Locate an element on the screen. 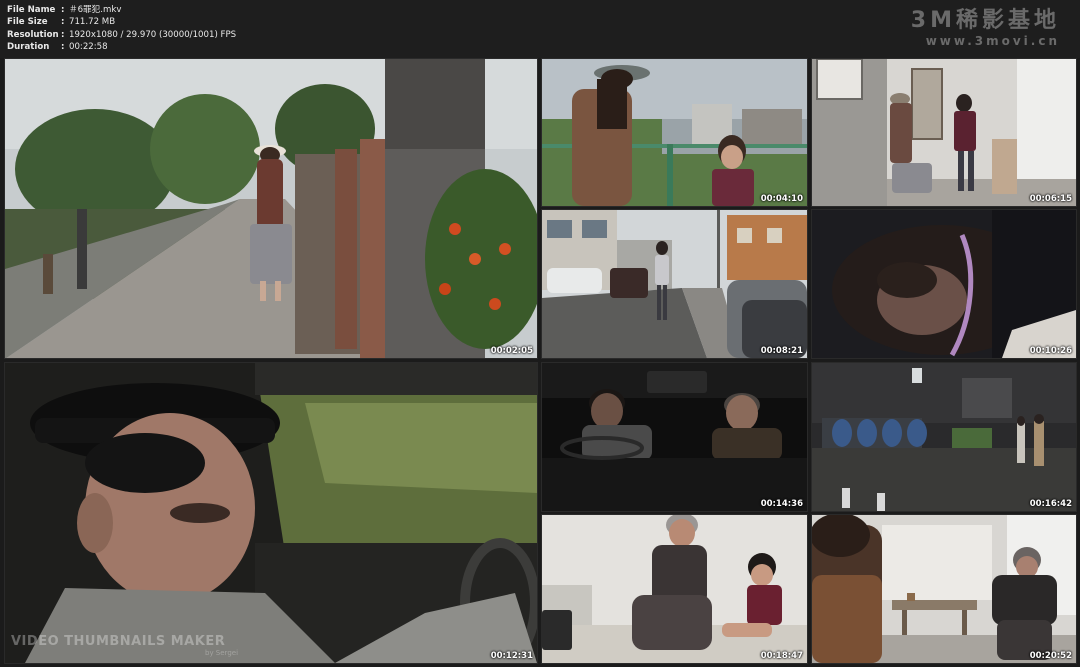  thumbnail-timestamp: 00:08:21 is located at coordinates (781, 351).